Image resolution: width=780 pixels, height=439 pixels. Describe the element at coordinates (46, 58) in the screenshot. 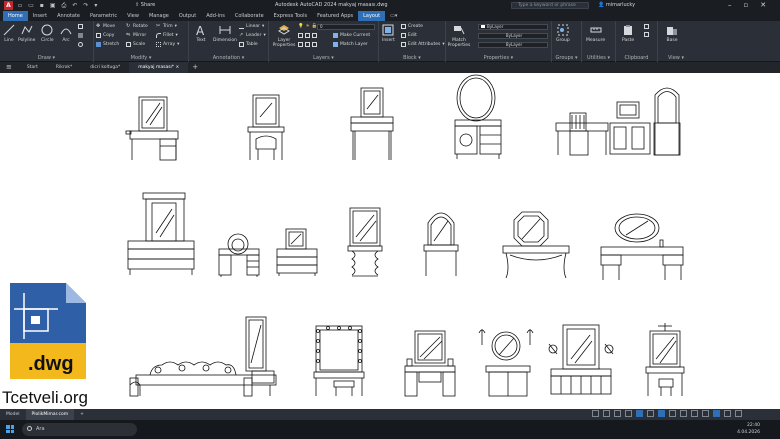

I see `draw-panel-label: Draw ▾` at that location.